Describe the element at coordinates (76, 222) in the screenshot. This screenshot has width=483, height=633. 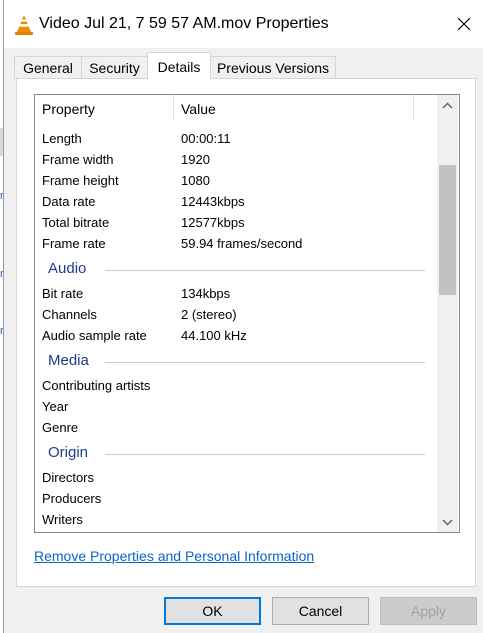
I see `property-name: Total bitrate` at that location.